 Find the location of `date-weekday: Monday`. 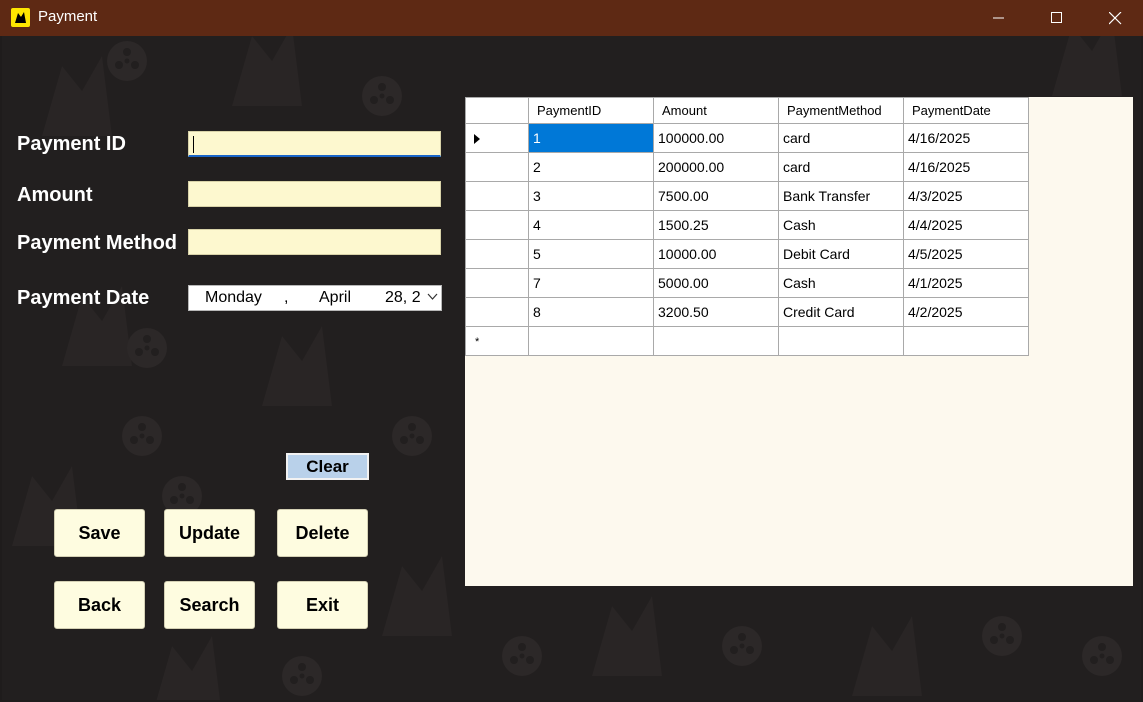

date-weekday: Monday is located at coordinates (233, 297).